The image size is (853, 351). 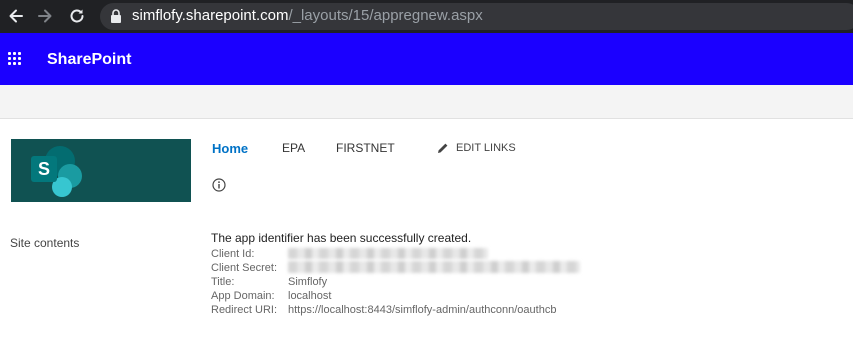 I want to click on redirect-uri-label: Redirect URI:, so click(x=244, y=310).